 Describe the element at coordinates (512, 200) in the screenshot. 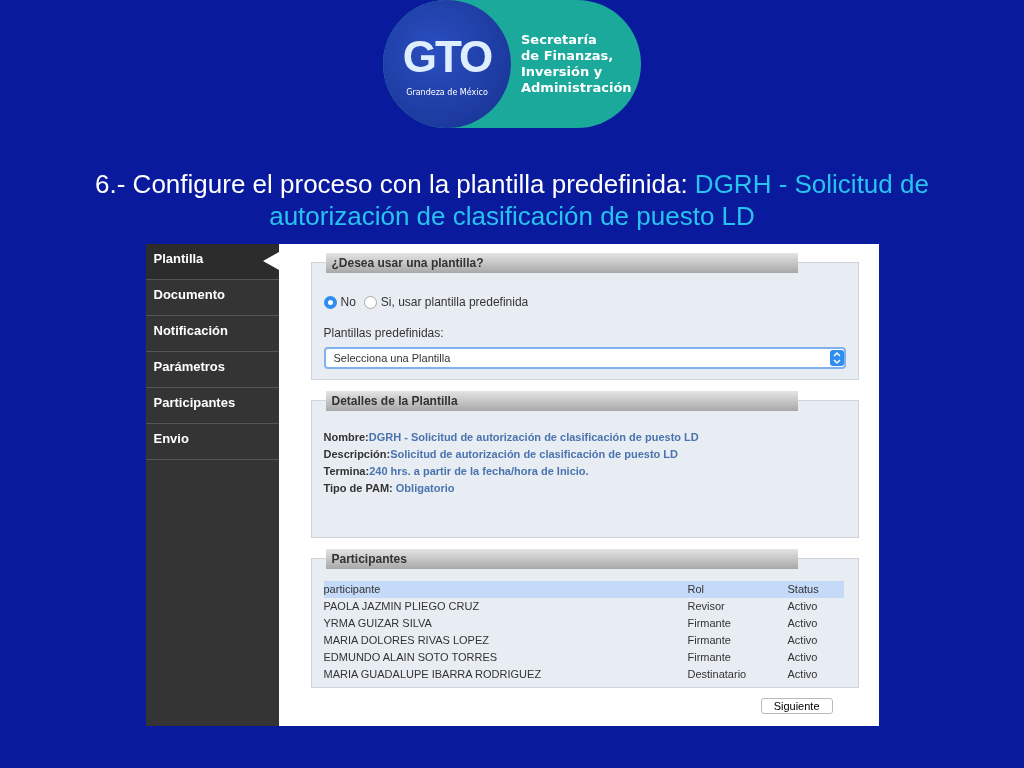

I see `slide-title: 6.- Configure el proceso con la plantilla predefinida: DGRH - Solicitud de autorización de clasificación de puesto LD` at that location.